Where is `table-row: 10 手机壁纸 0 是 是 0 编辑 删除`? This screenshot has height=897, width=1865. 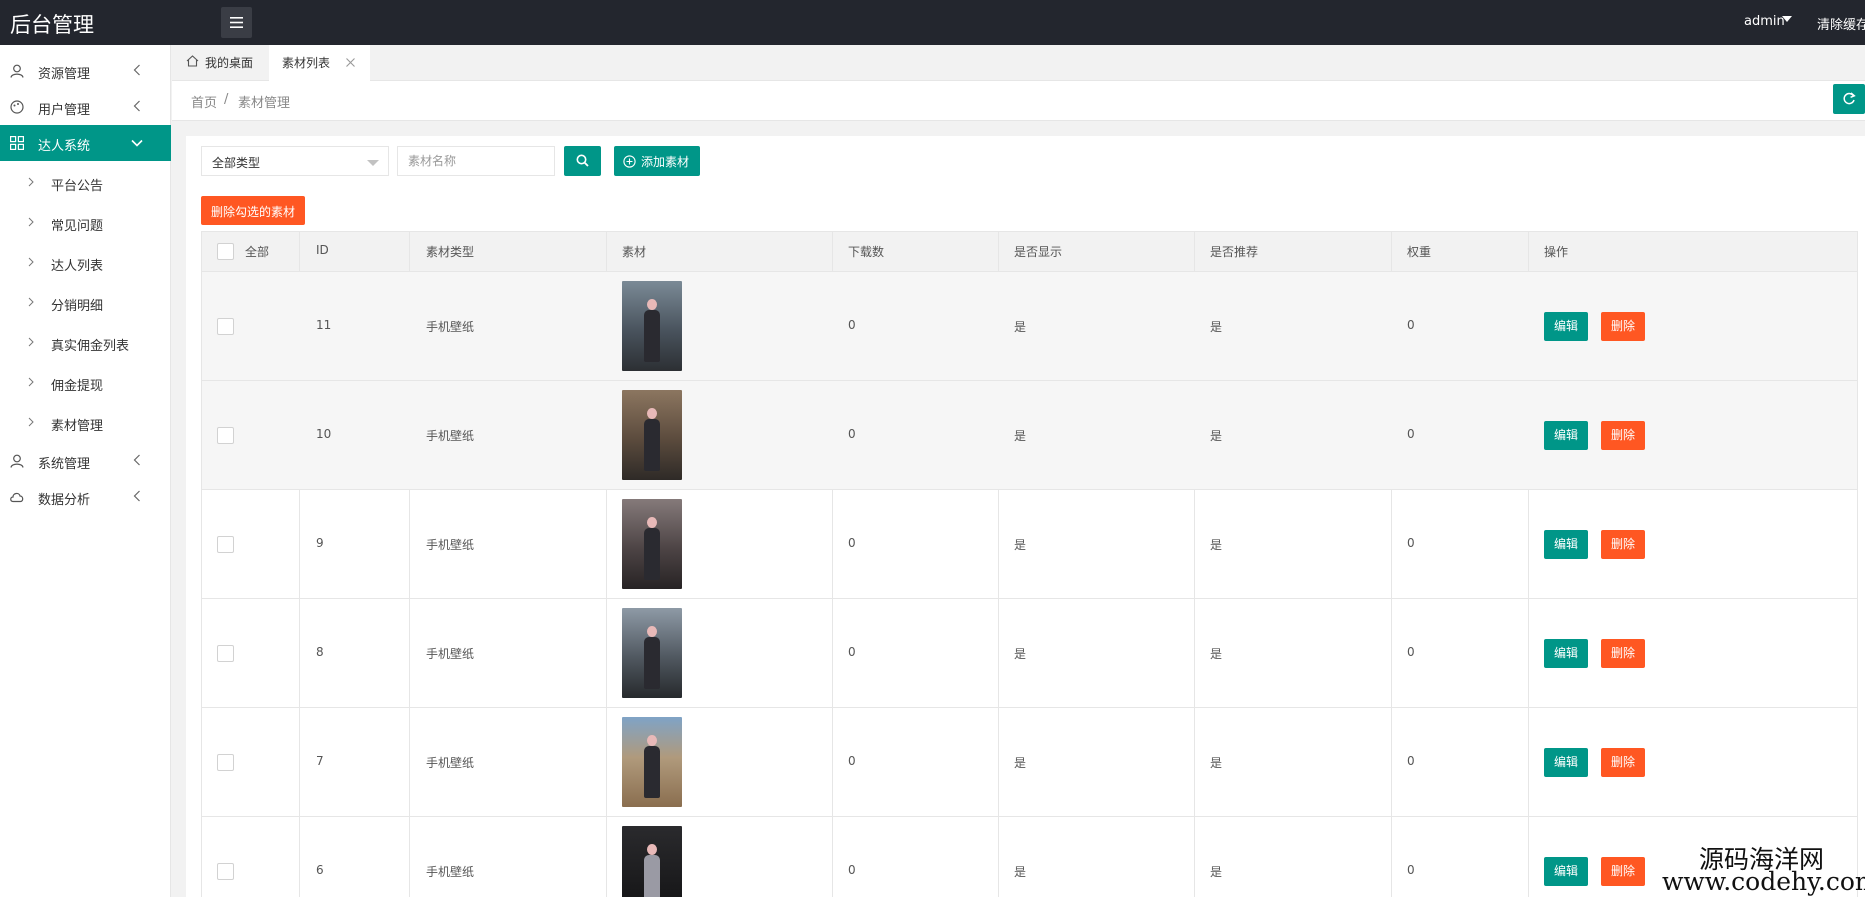
table-row: 10 手机壁纸 0 是 是 0 编辑 删除 is located at coordinates (1029, 435).